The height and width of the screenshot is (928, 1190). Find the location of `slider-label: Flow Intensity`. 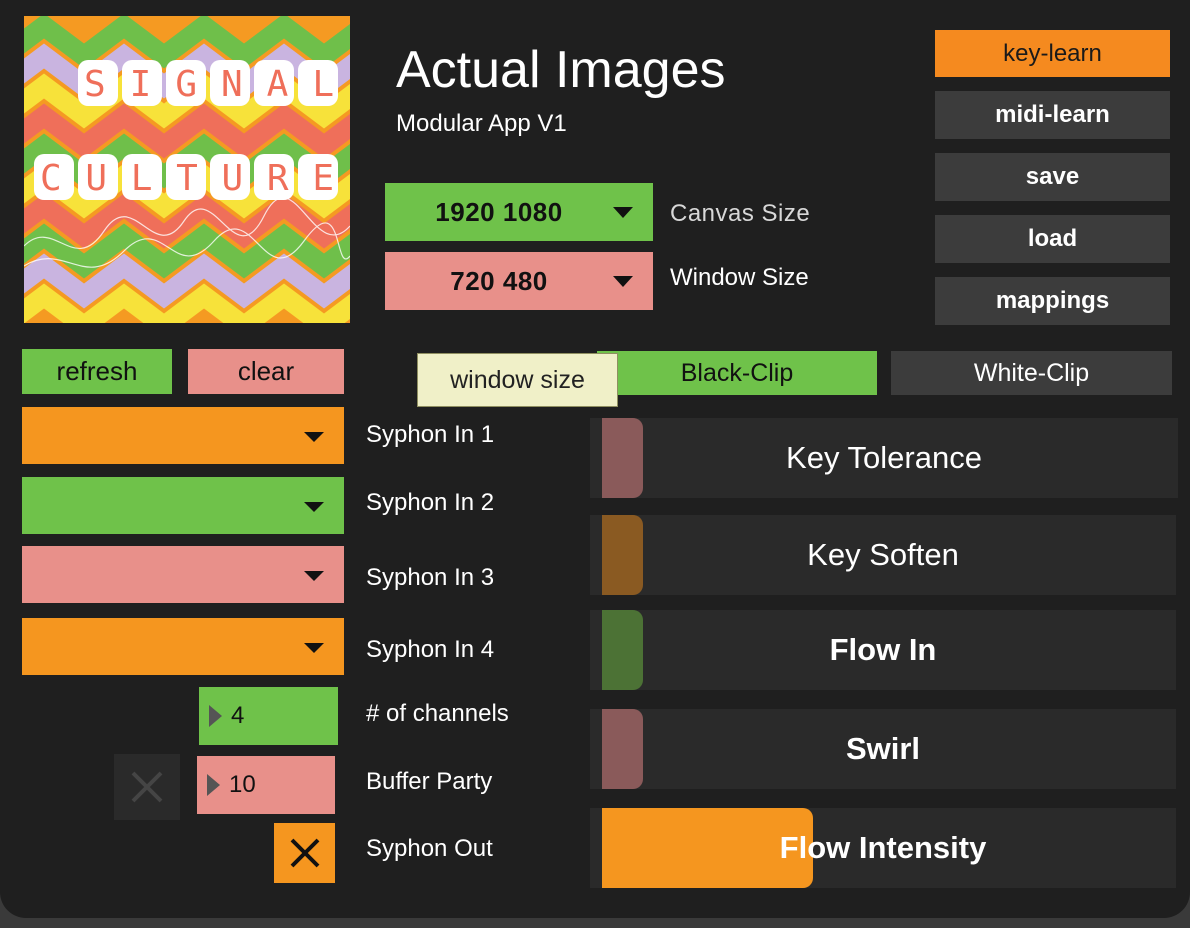

slider-label: Flow Intensity is located at coordinates (883, 847).